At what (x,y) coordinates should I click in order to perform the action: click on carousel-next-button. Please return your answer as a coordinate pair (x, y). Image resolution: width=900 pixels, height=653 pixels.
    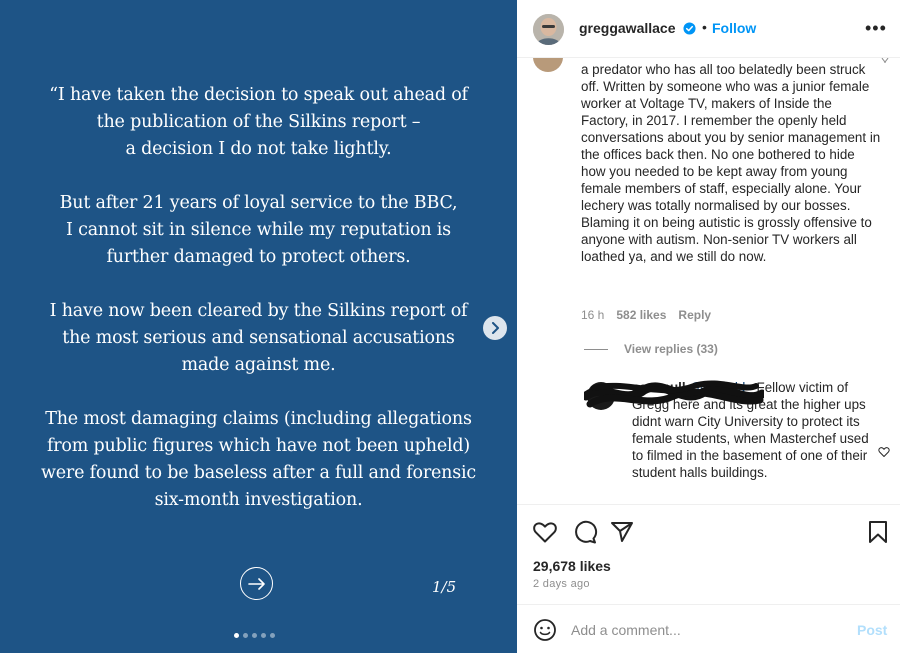
    Looking at the image, I should click on (495, 328).